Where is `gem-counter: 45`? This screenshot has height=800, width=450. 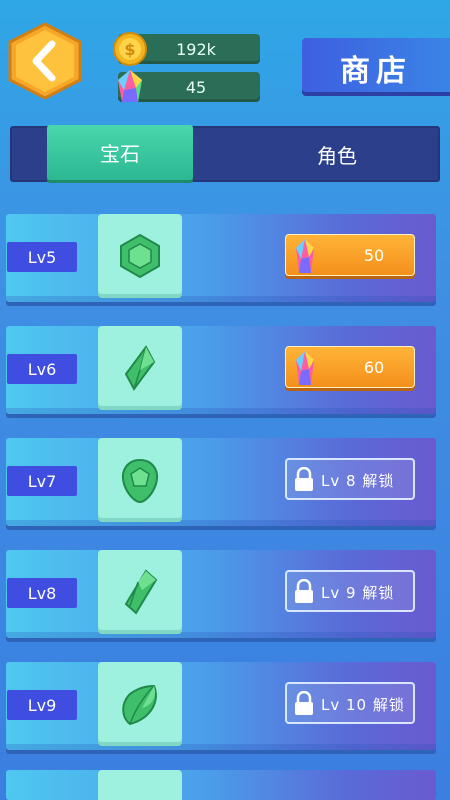
gem-counter: 45 is located at coordinates (189, 86).